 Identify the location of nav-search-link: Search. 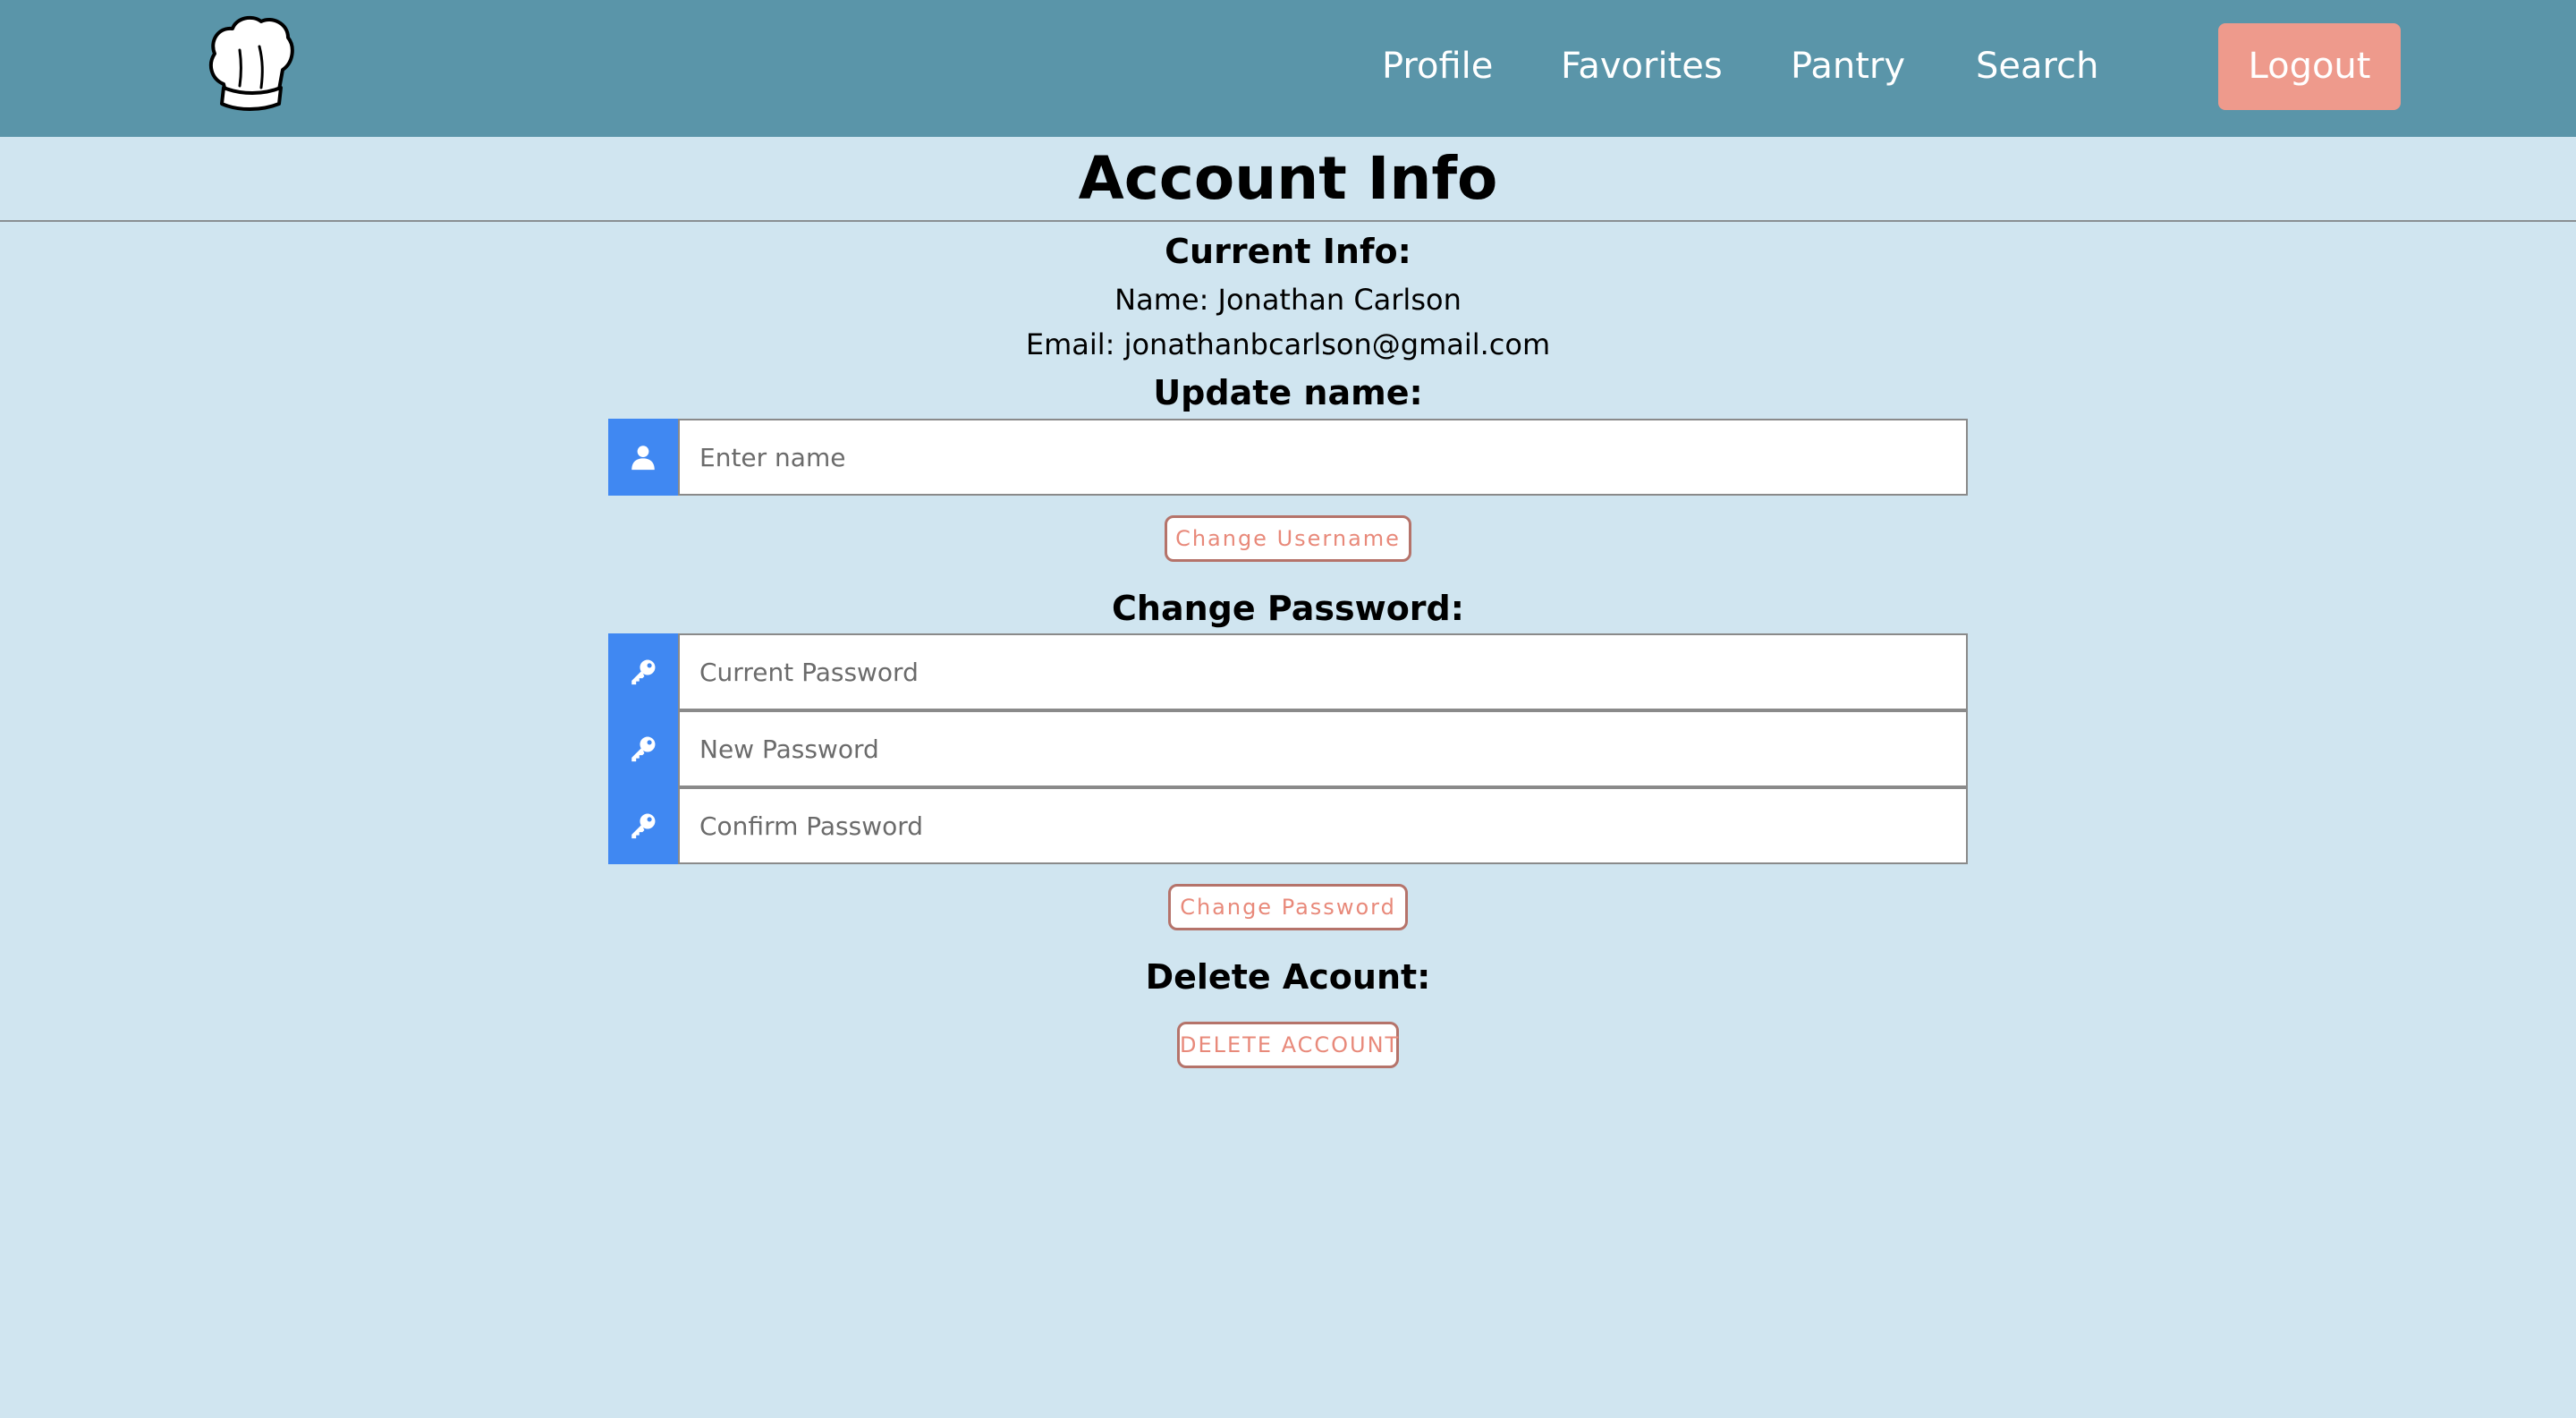
(2037, 66).